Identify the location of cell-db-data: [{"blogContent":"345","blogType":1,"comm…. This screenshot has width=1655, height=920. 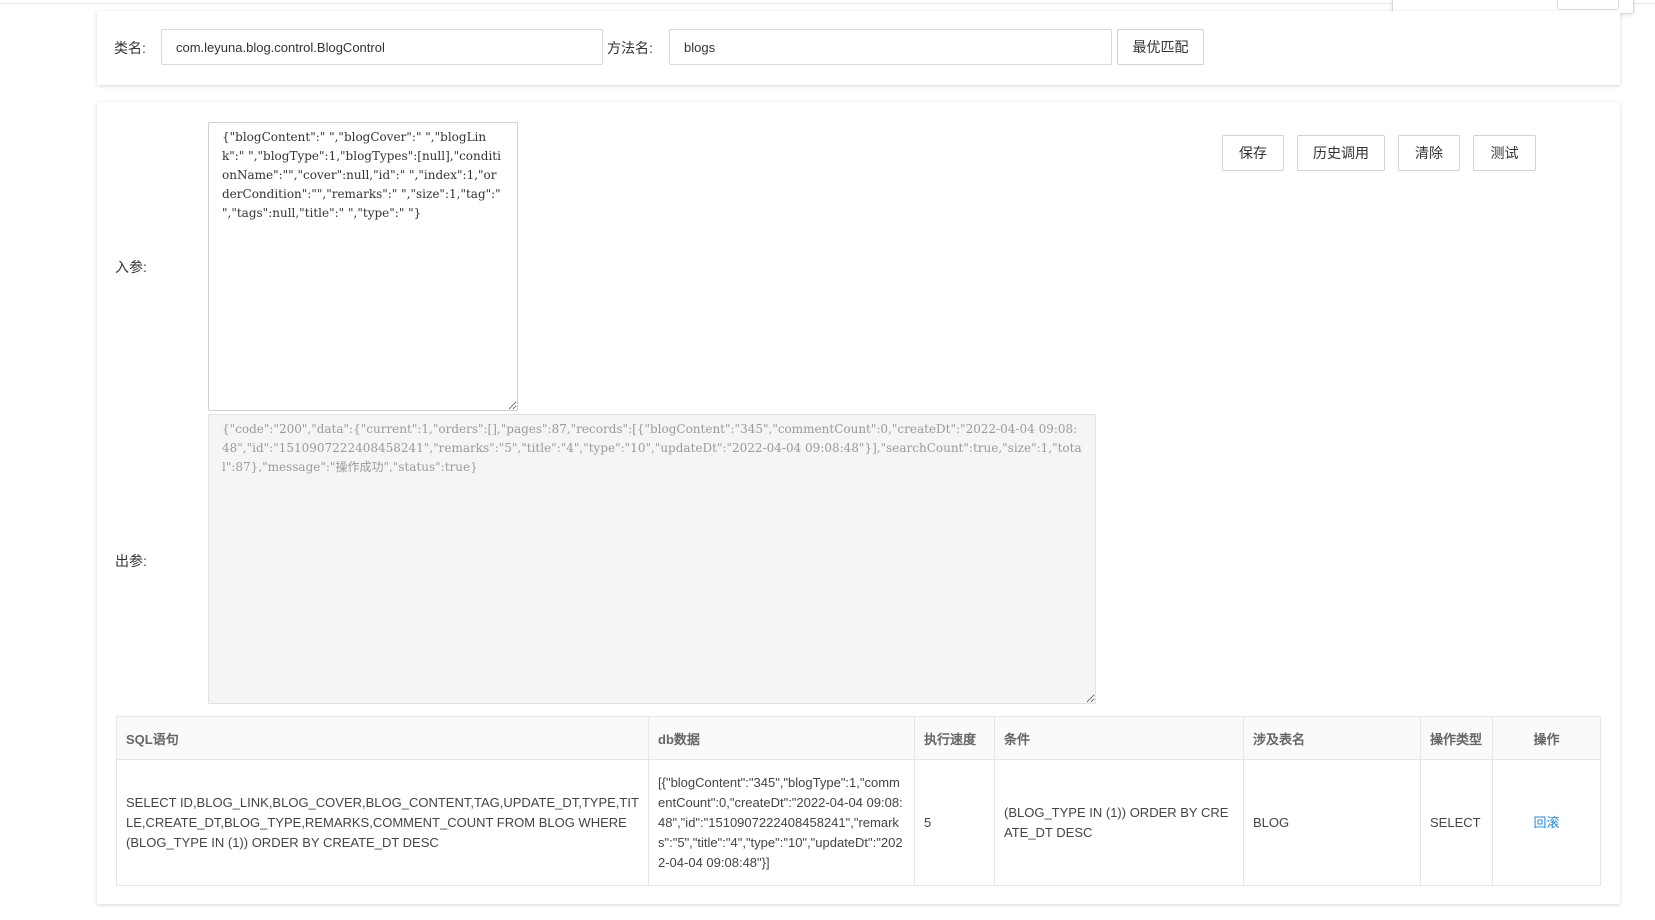
(781, 822).